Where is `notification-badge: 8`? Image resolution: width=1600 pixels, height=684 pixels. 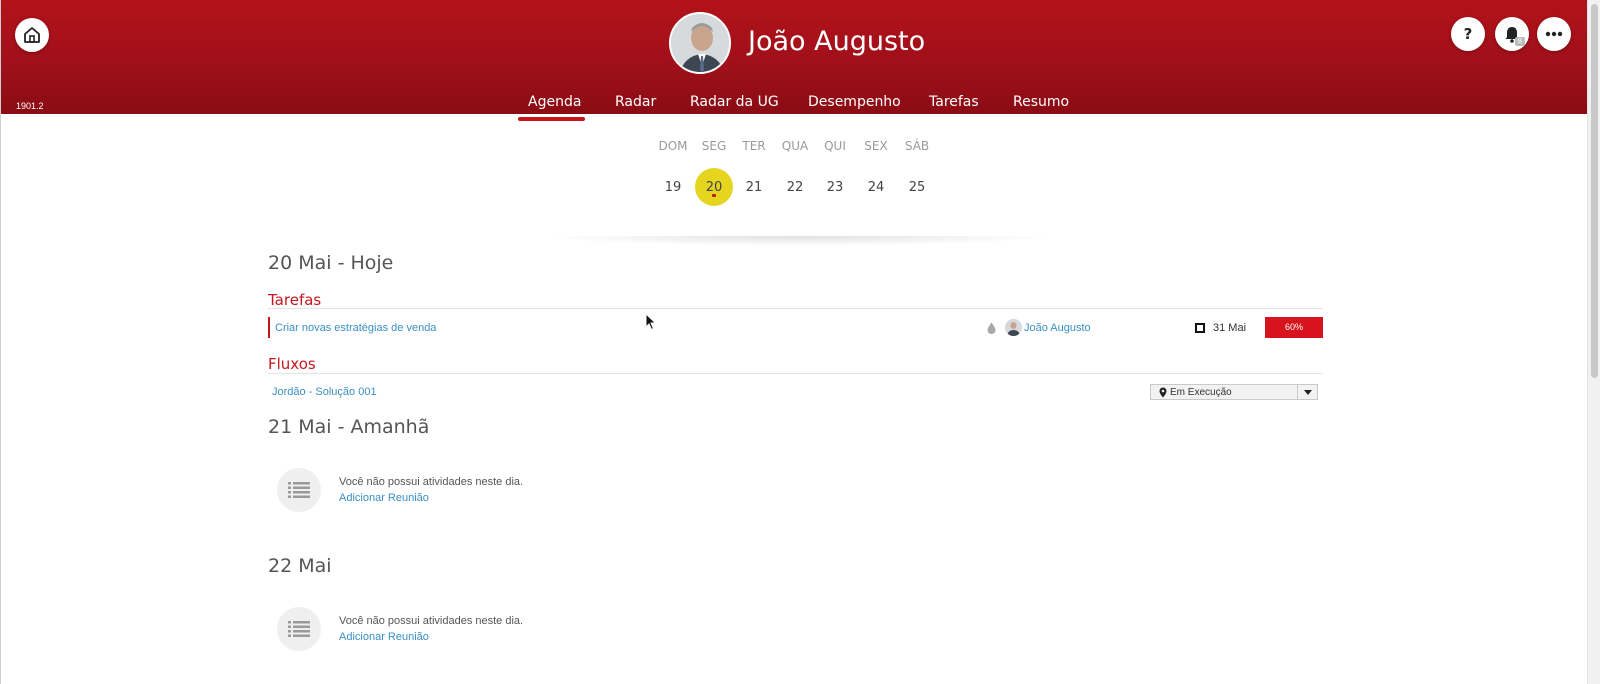 notification-badge: 8 is located at coordinates (1520, 41).